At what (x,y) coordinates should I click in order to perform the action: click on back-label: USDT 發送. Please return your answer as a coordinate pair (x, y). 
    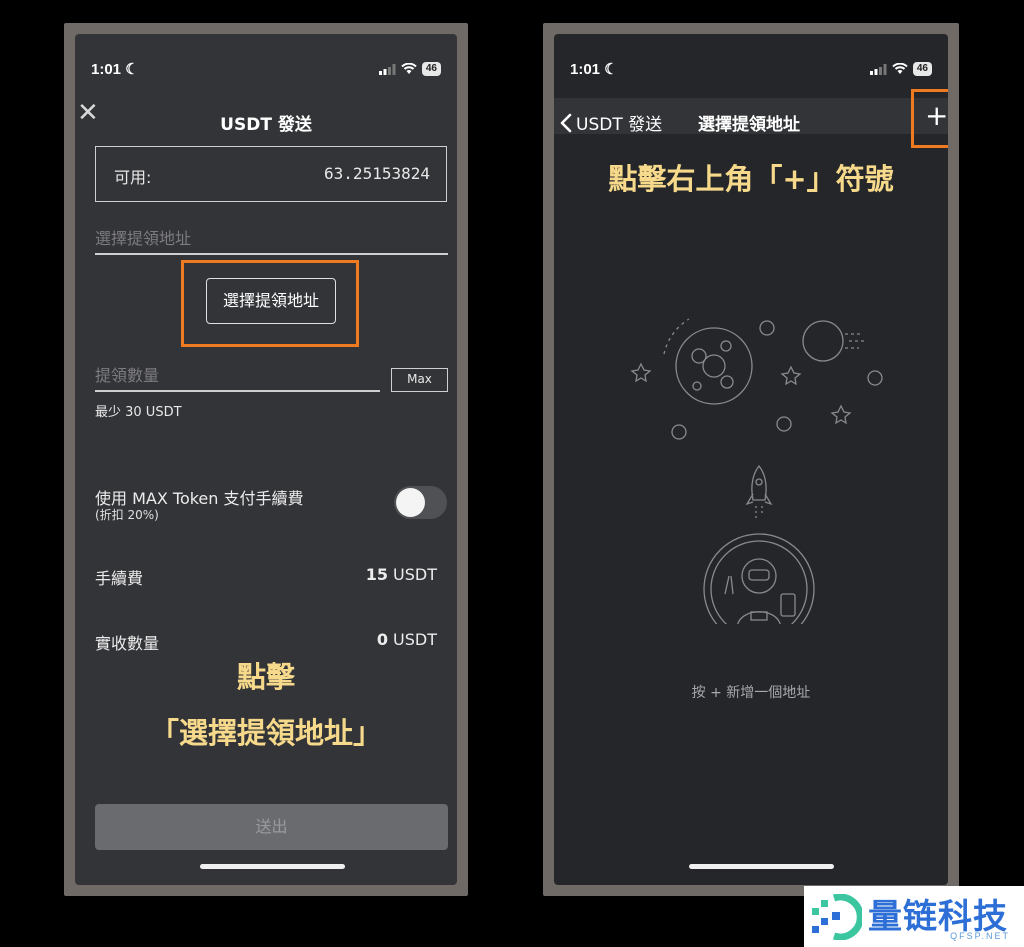
    Looking at the image, I should click on (619, 125).